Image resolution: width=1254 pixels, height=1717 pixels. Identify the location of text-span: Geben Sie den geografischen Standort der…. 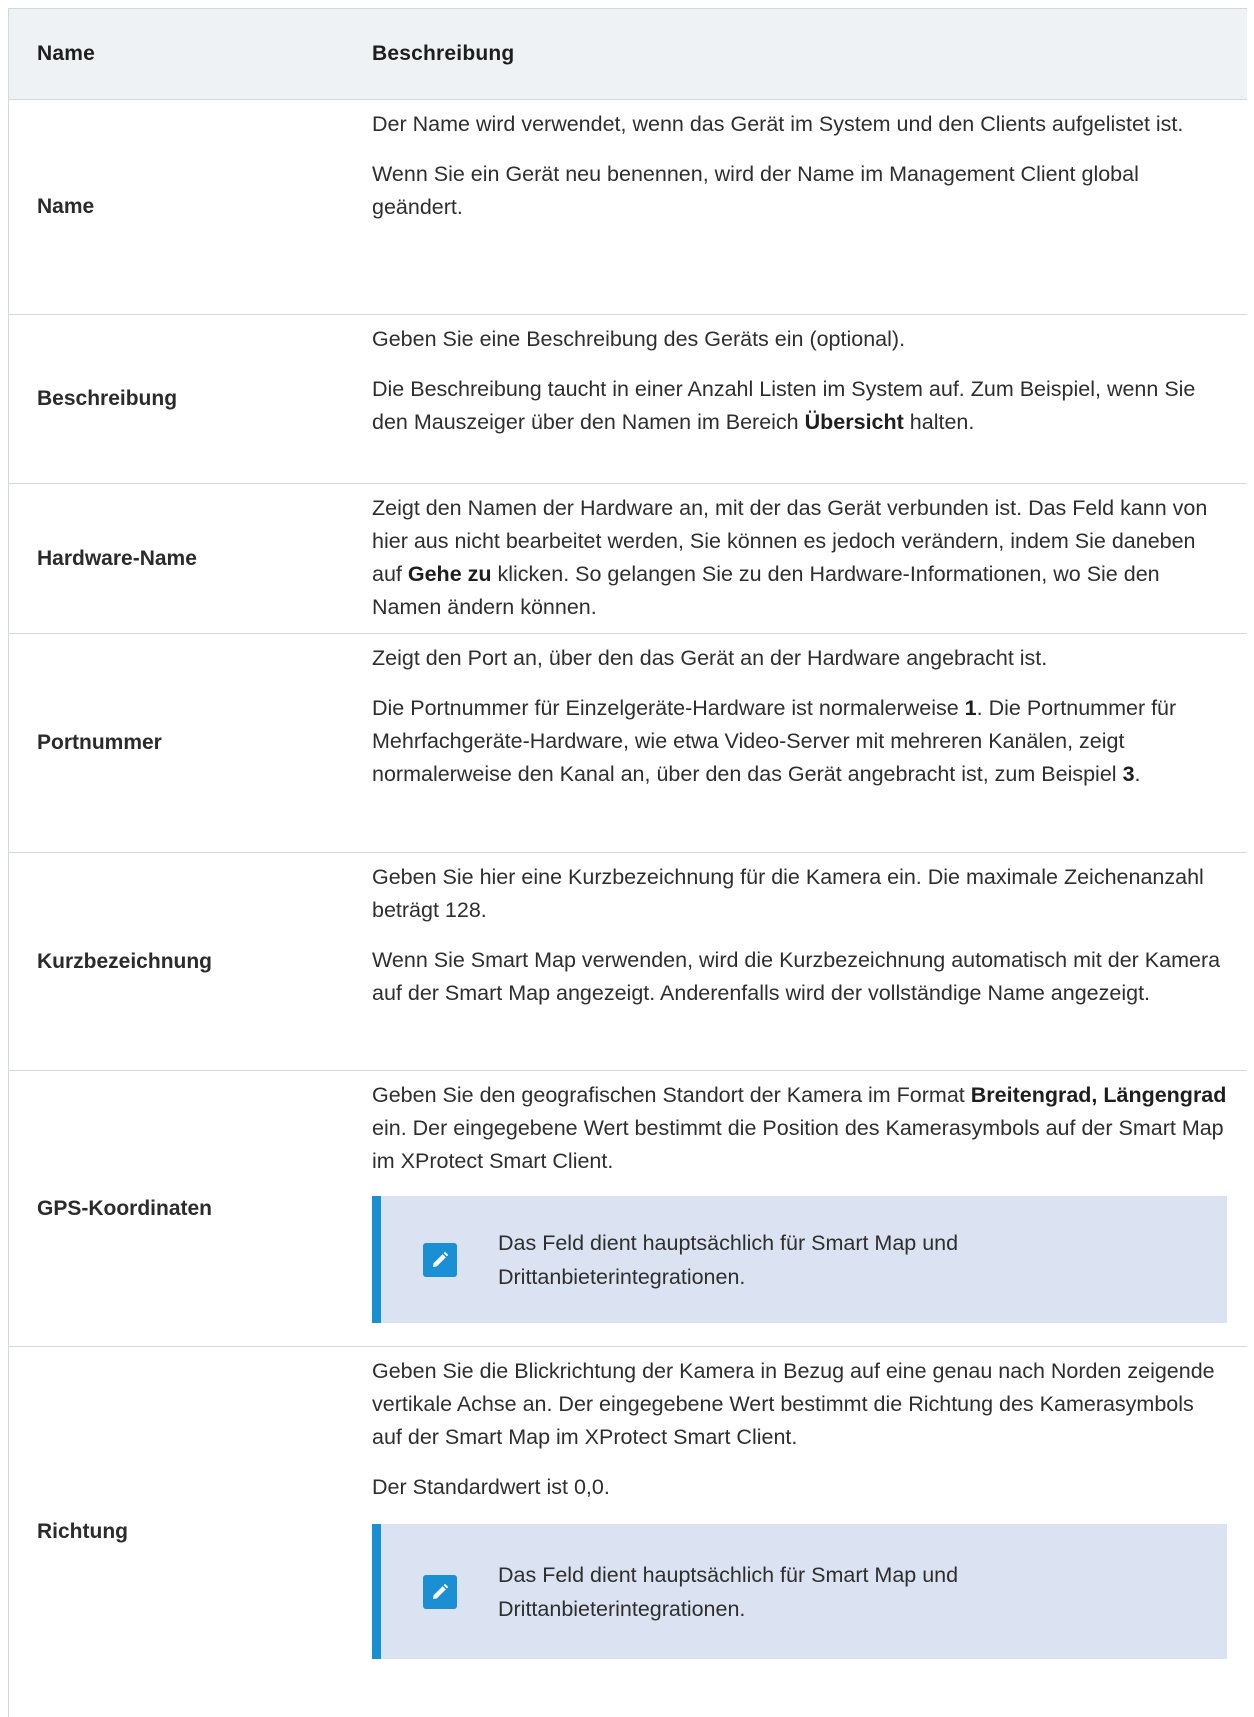
(668, 1095).